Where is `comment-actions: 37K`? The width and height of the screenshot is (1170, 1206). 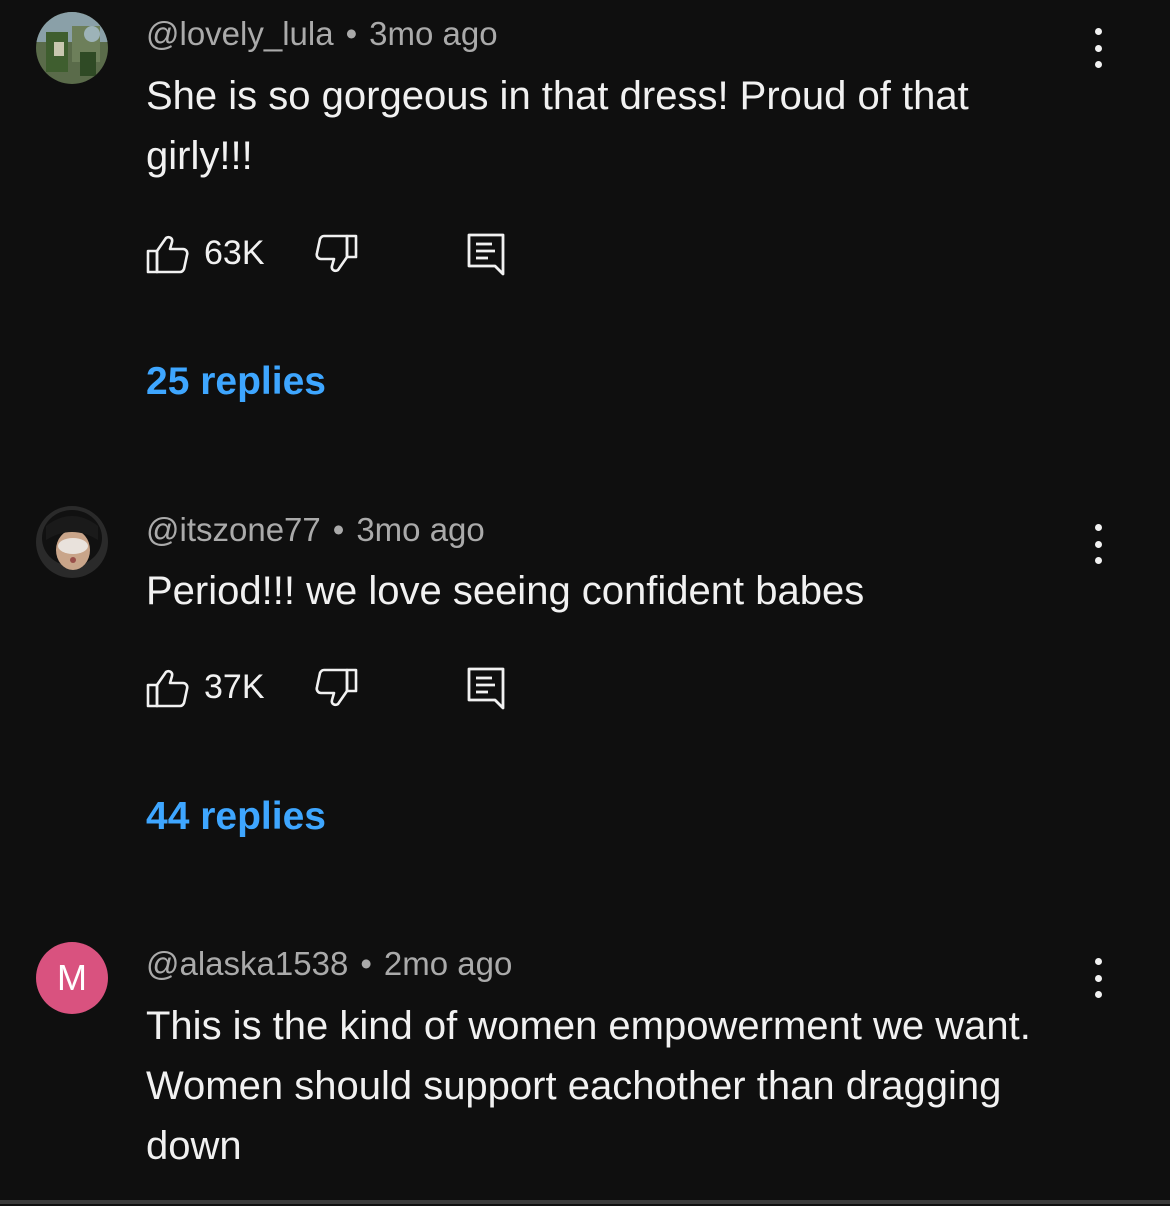
comment-actions: 37K is located at coordinates (336, 688).